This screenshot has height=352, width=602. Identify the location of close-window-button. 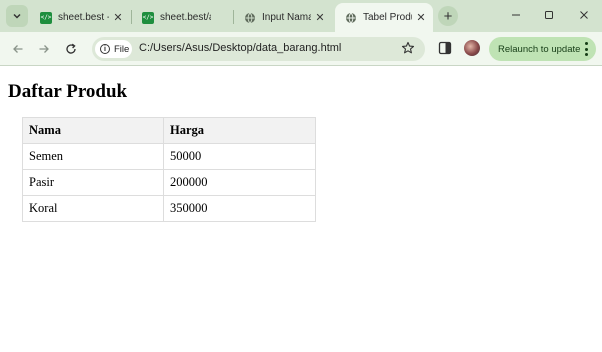
(584, 15).